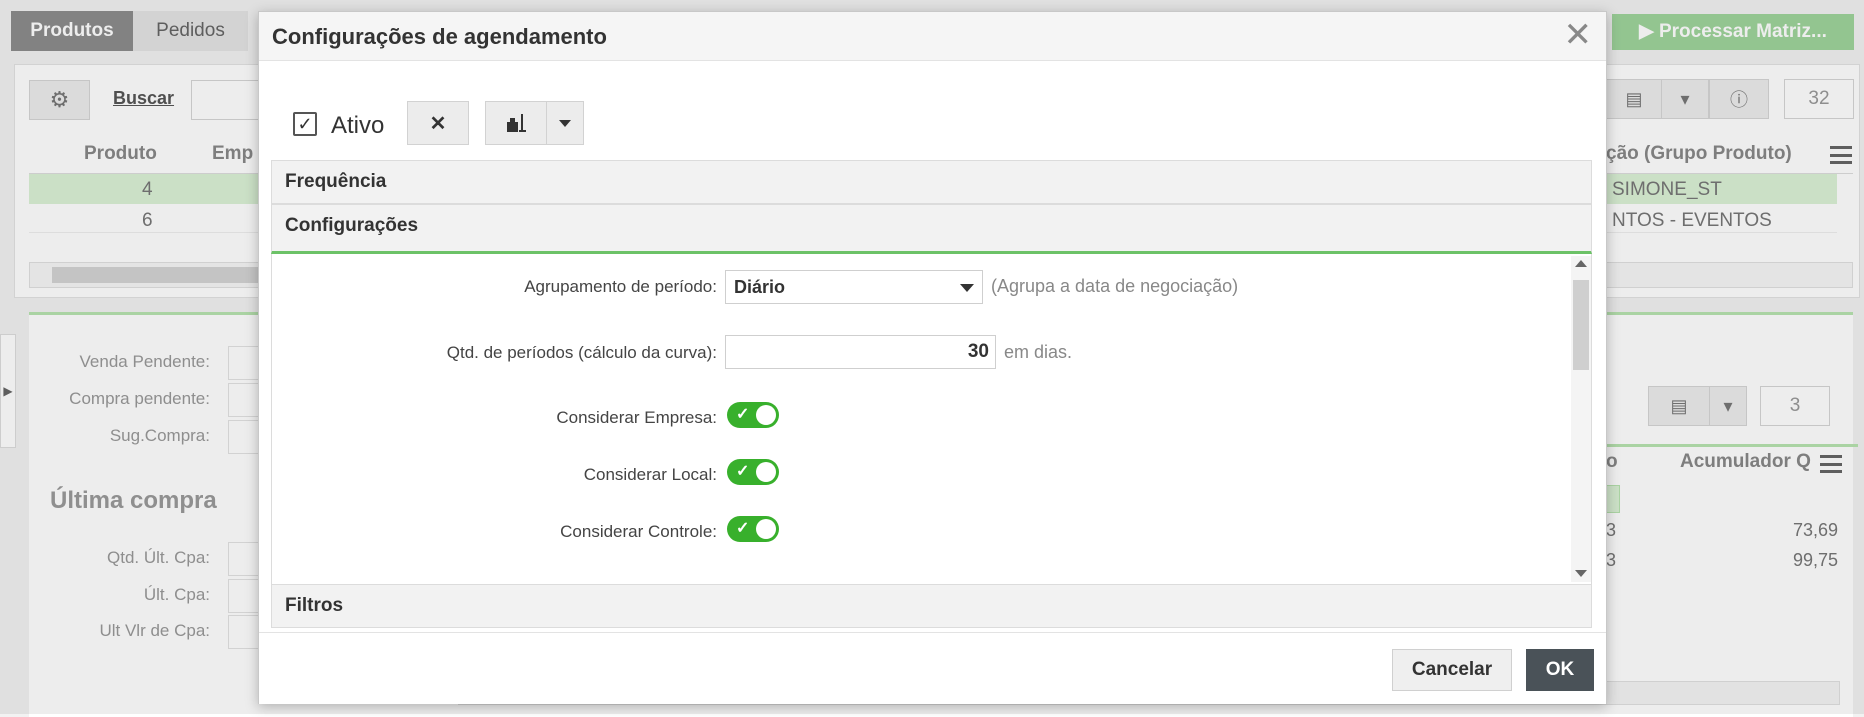  Describe the element at coordinates (1038, 352) in the screenshot. I see `period-count-unit: em dias.` at that location.